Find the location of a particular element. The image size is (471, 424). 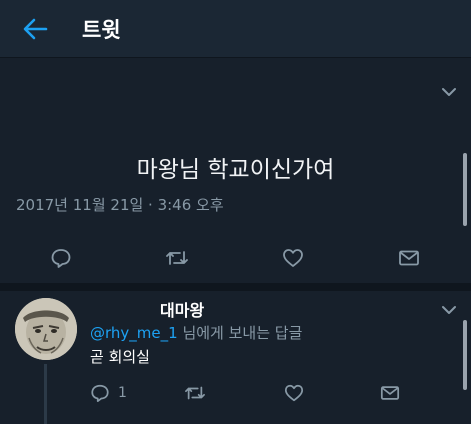

tweet-action-bar is located at coordinates (235, 258).